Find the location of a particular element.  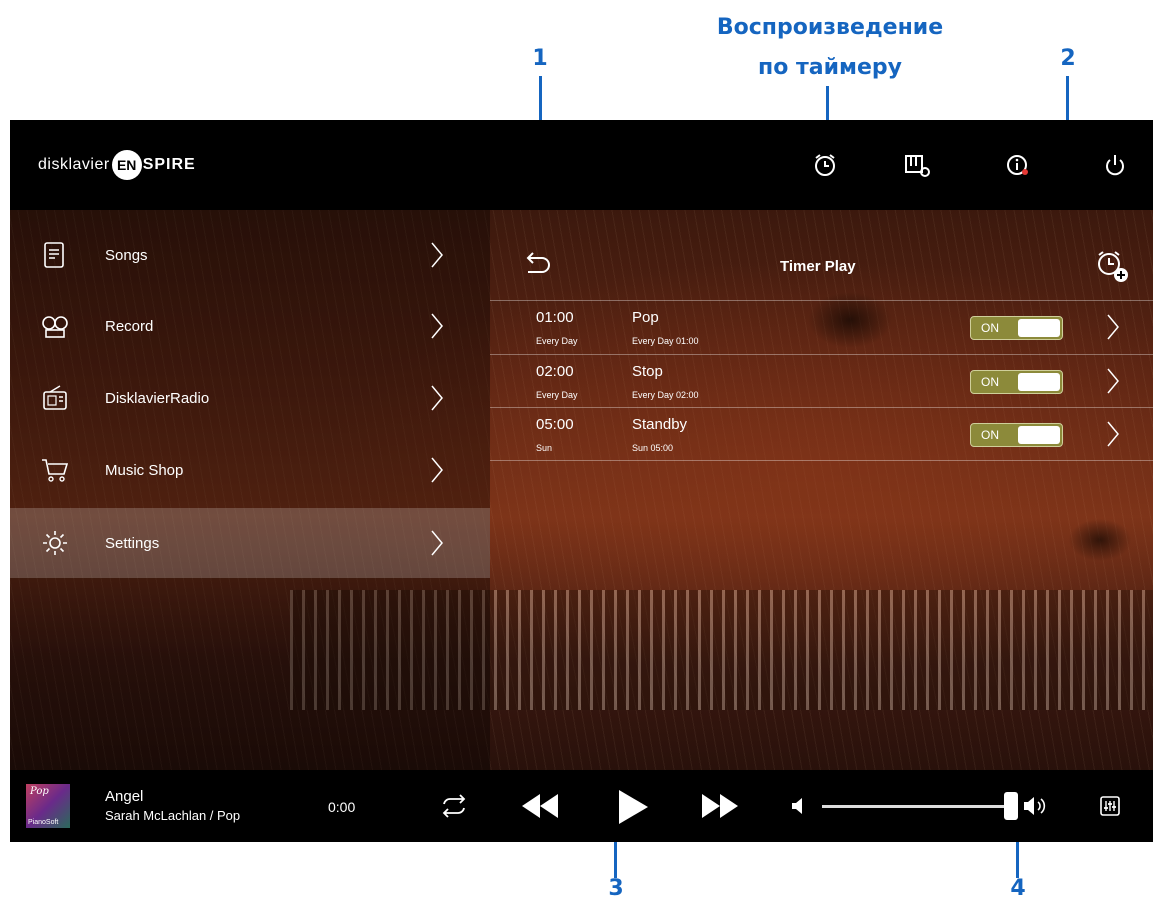

album-brand: PianoSoft is located at coordinates (43, 822).